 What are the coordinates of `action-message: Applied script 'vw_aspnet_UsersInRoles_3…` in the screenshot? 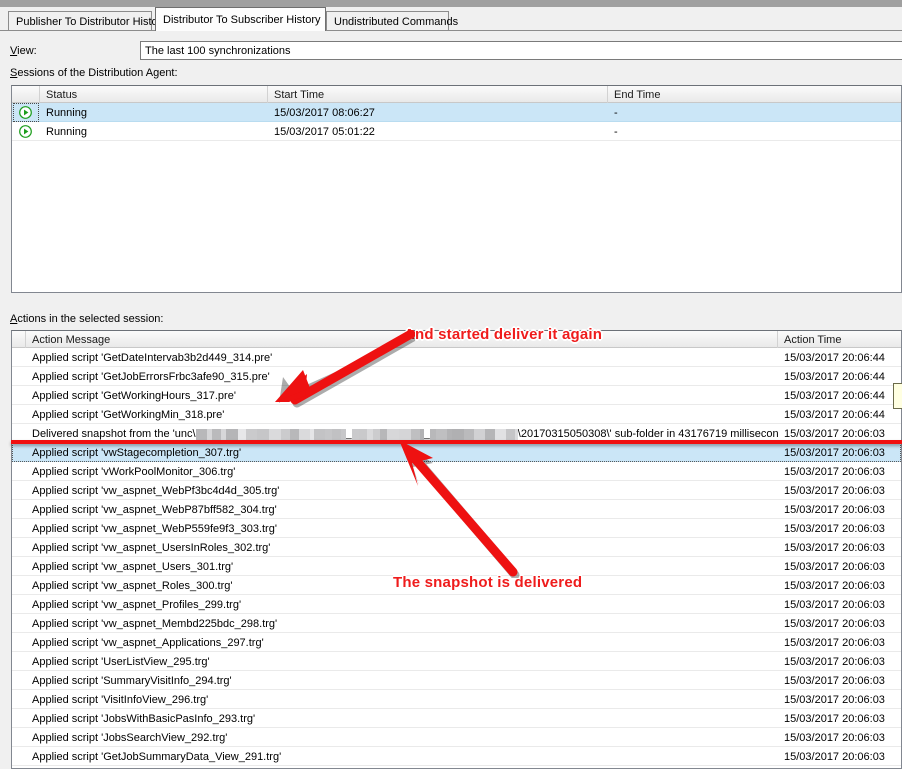 It's located at (151, 548).